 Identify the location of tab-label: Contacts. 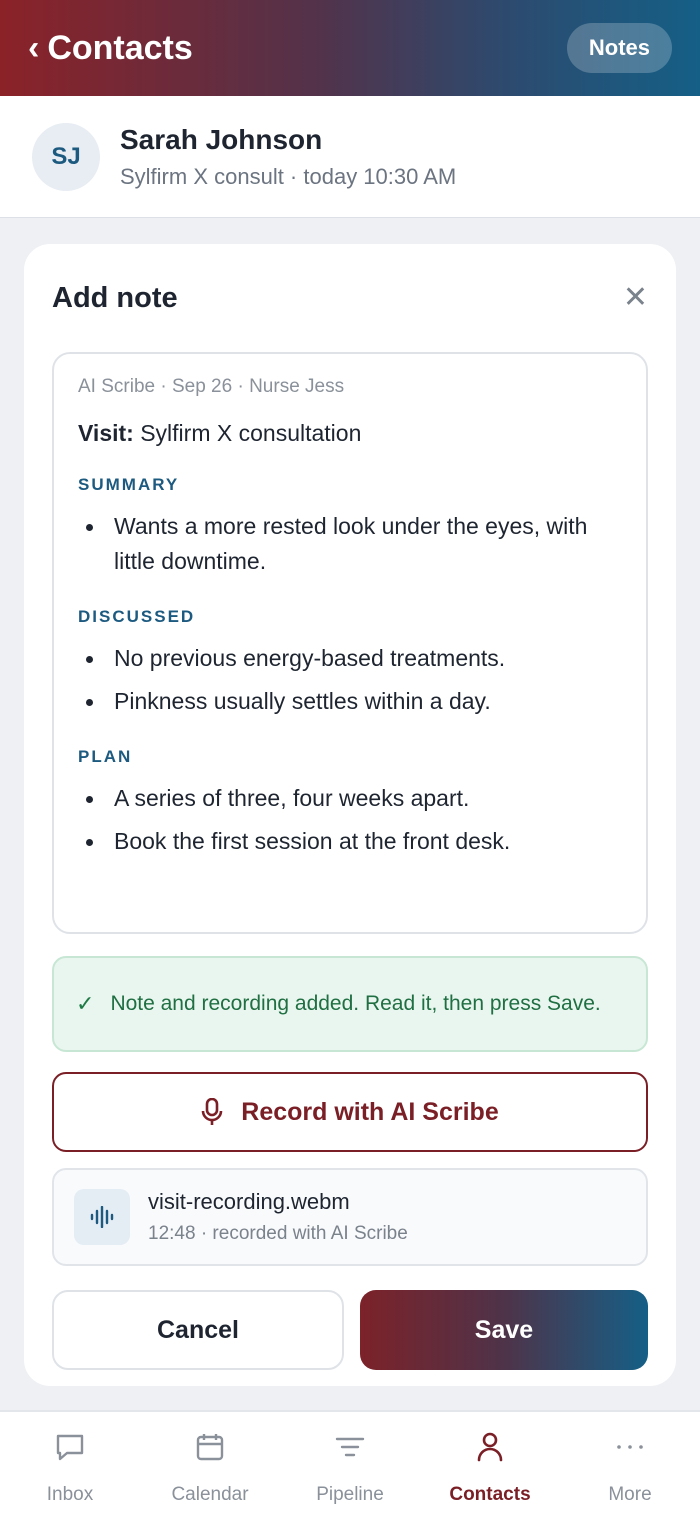
(490, 1494).